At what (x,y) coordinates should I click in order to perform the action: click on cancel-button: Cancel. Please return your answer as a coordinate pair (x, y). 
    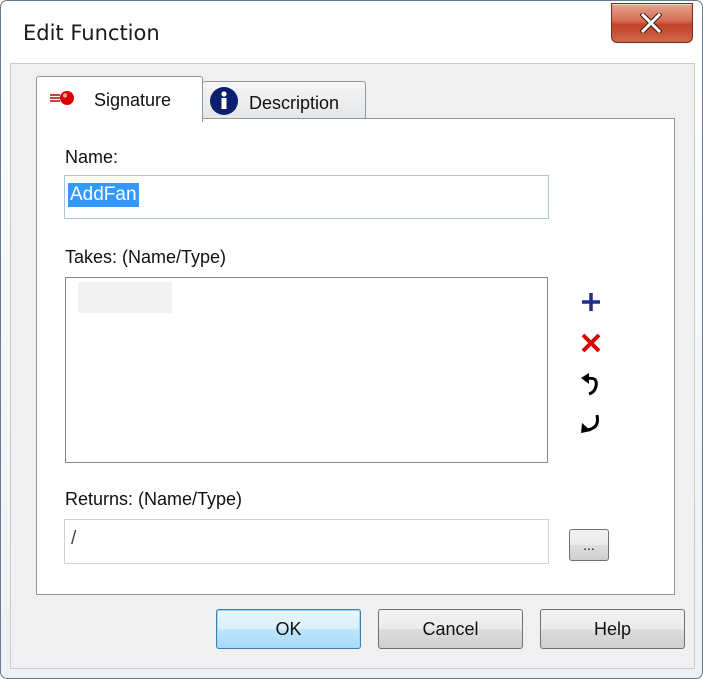
    Looking at the image, I should click on (450, 629).